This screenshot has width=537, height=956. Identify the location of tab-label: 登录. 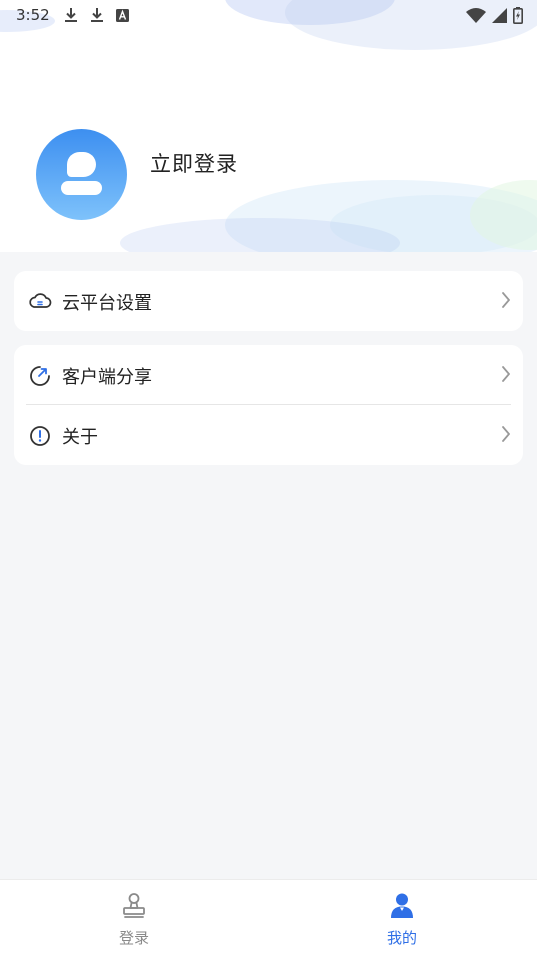
(133, 938).